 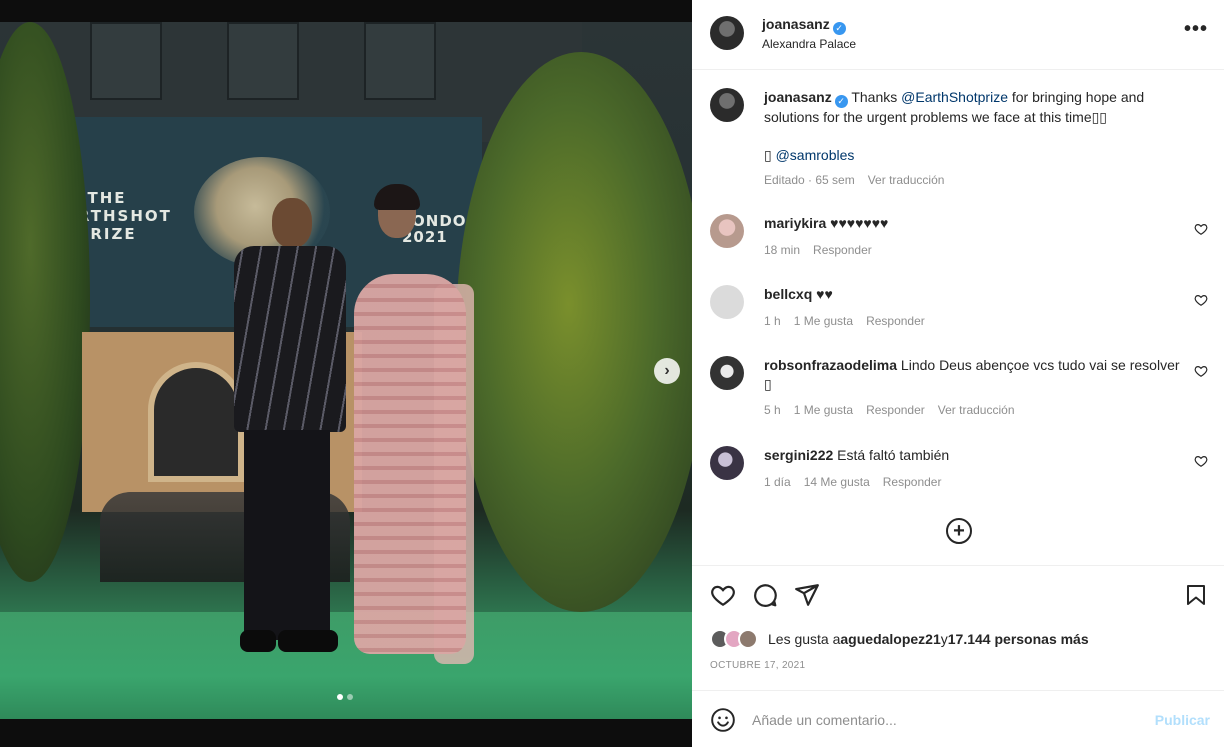 What do you see at coordinates (809, 44) in the screenshot?
I see `post-location: Alexandra Palace` at bounding box center [809, 44].